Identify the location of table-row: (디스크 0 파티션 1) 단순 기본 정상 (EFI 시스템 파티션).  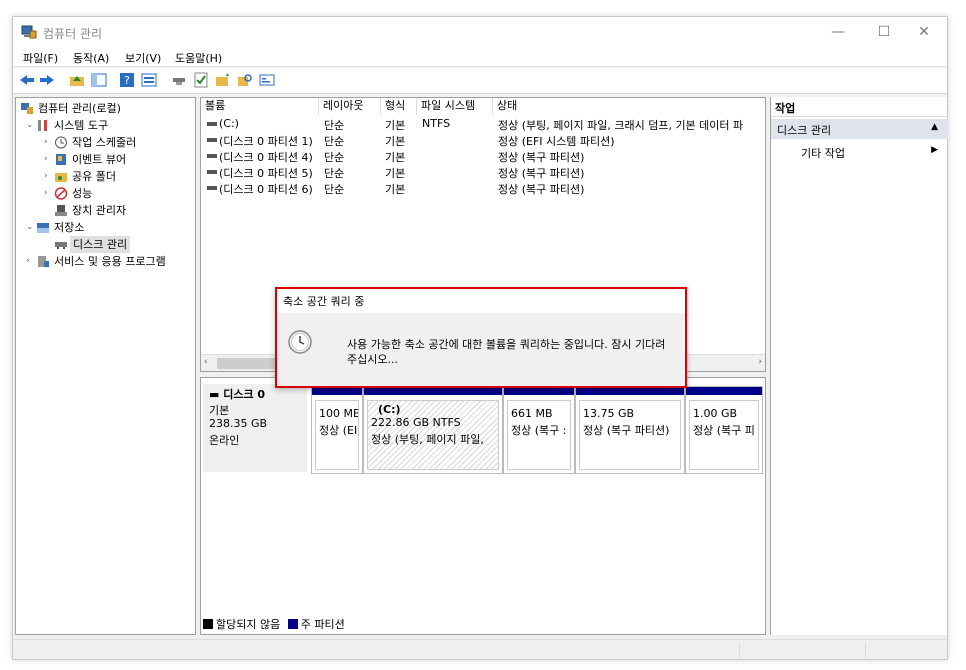
(483, 140).